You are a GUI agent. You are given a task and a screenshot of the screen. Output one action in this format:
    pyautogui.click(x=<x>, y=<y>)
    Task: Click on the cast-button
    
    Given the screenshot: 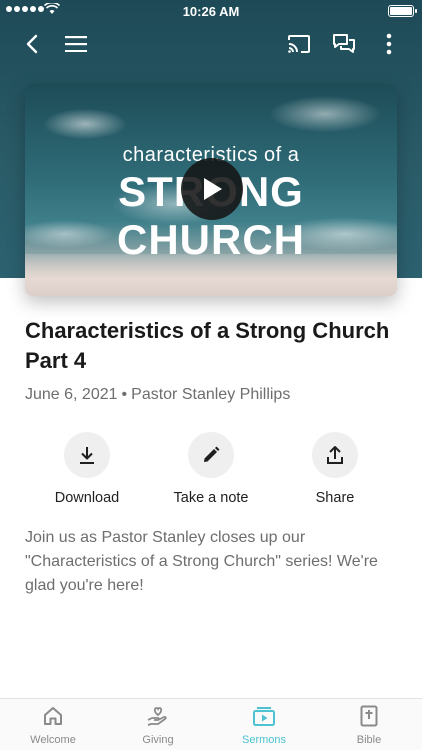 What is the action you would take?
    pyautogui.click(x=299, y=44)
    